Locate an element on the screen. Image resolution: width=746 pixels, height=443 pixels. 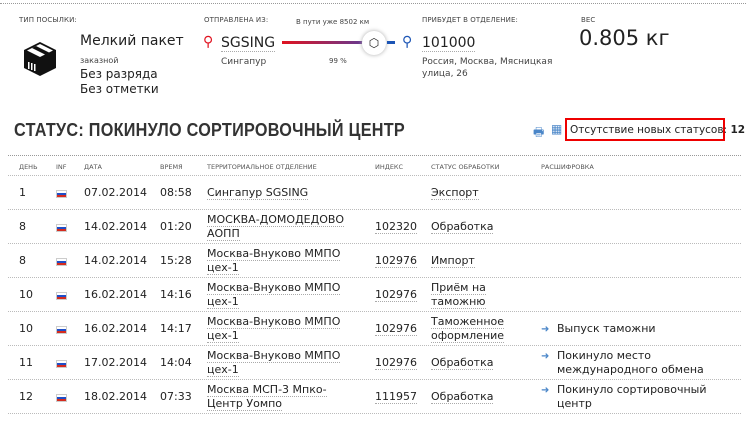
to-label: Прибудет в отделение: is located at coordinates (470, 20).